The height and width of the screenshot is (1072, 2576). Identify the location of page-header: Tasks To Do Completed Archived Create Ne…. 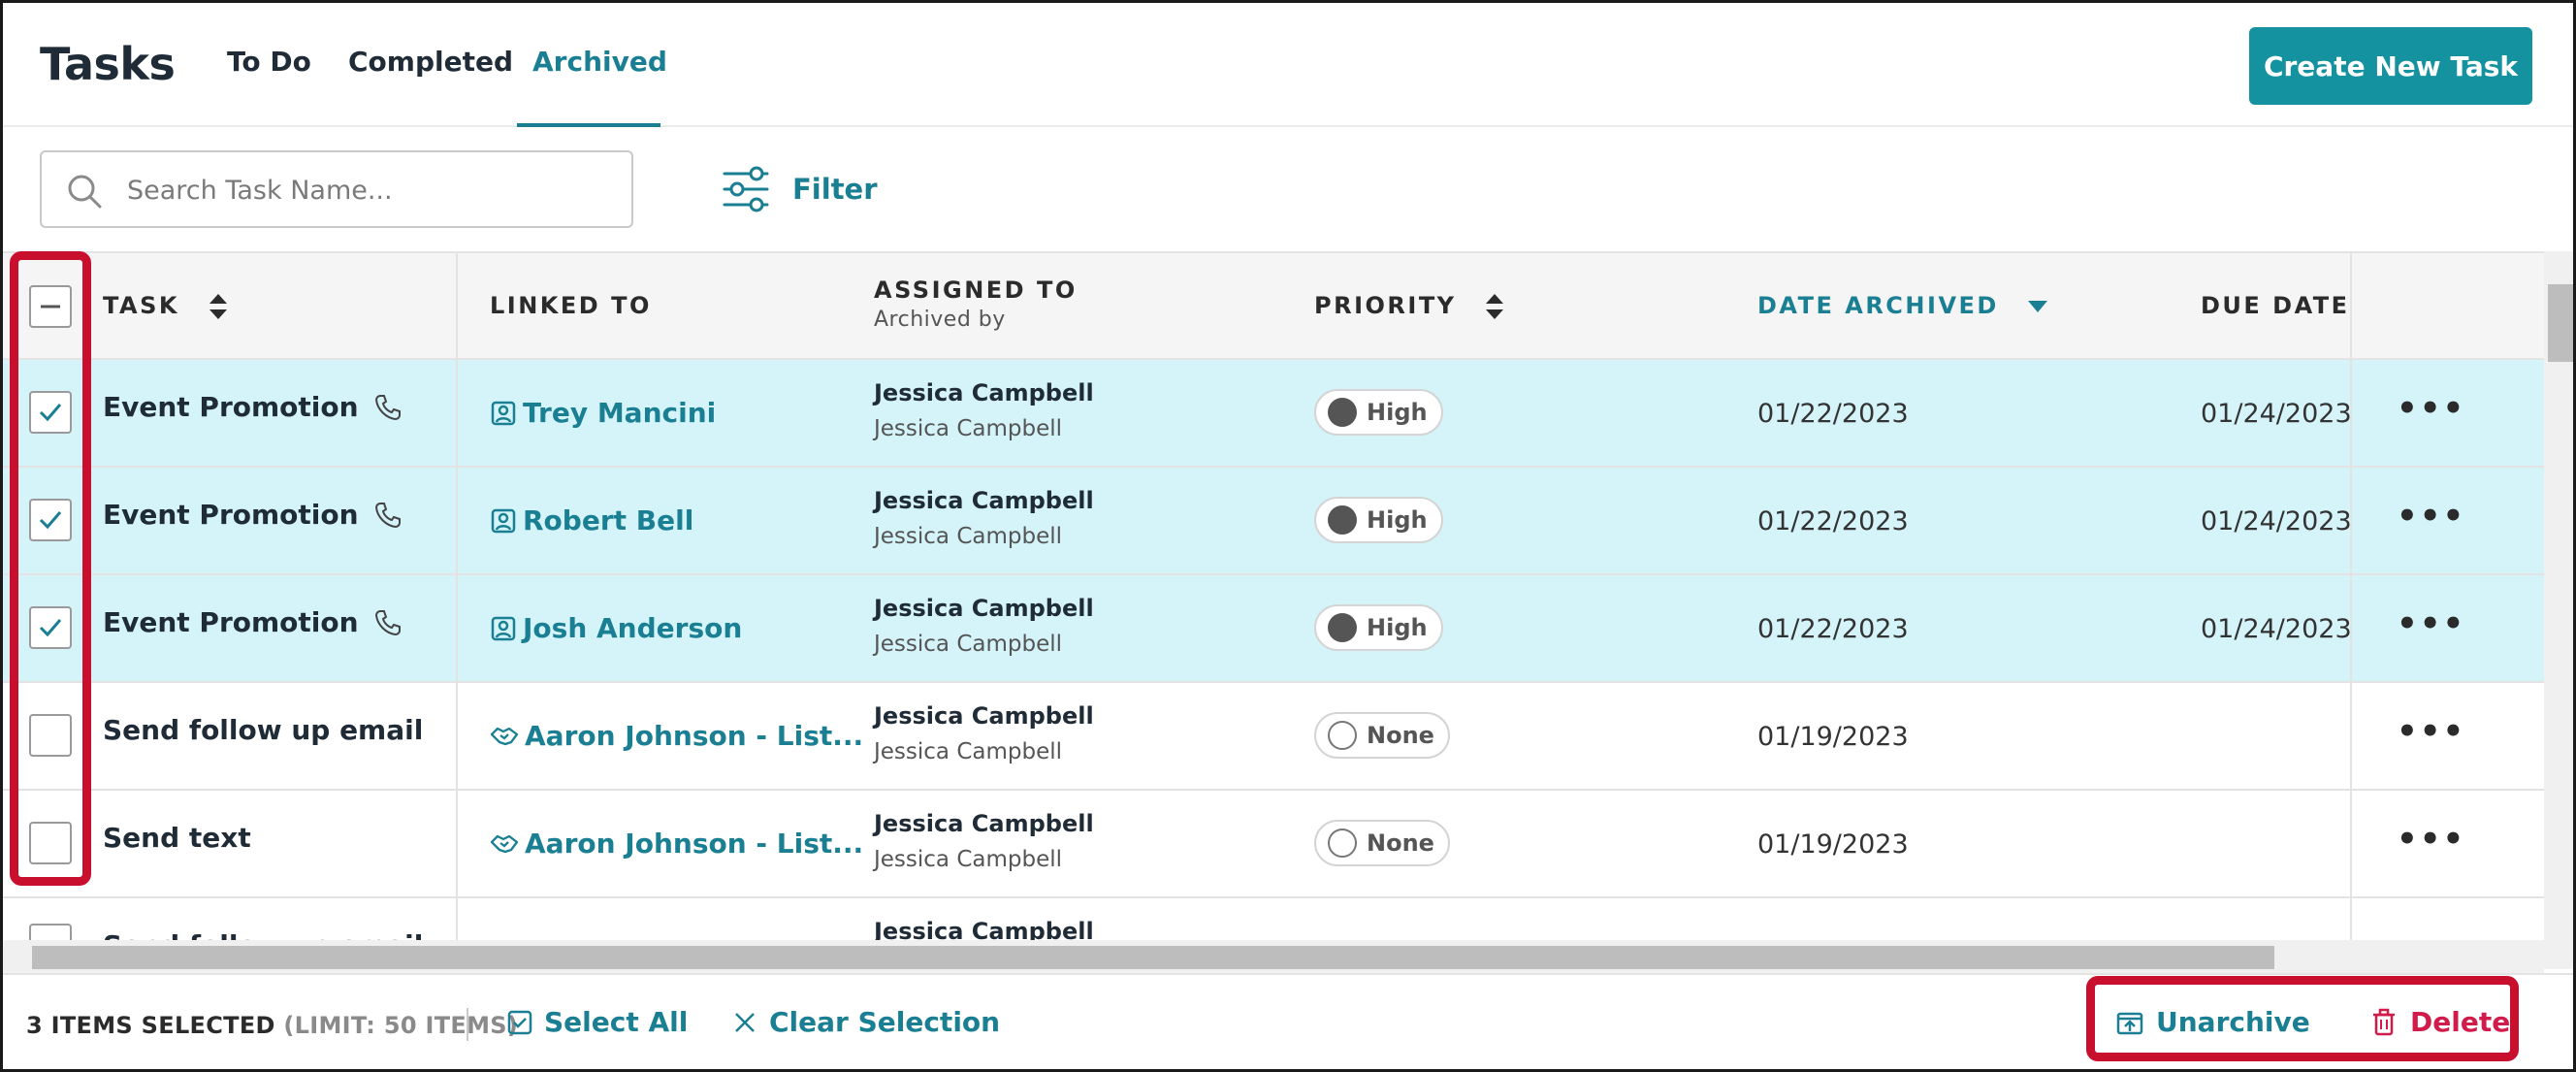
(1288, 65).